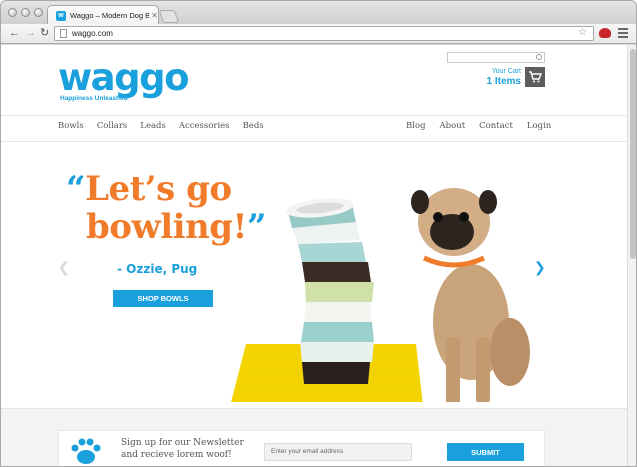 Image resolution: width=637 pixels, height=467 pixels. I want to click on window-zoom-button, so click(38, 12).